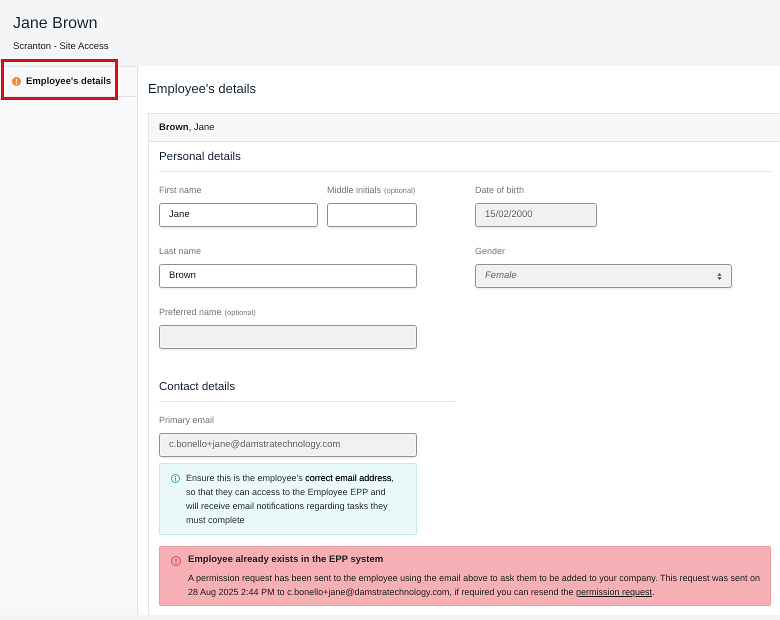 The height and width of the screenshot is (620, 780). What do you see at coordinates (202, 89) in the screenshot?
I see `section-heading: Employee's details` at bounding box center [202, 89].